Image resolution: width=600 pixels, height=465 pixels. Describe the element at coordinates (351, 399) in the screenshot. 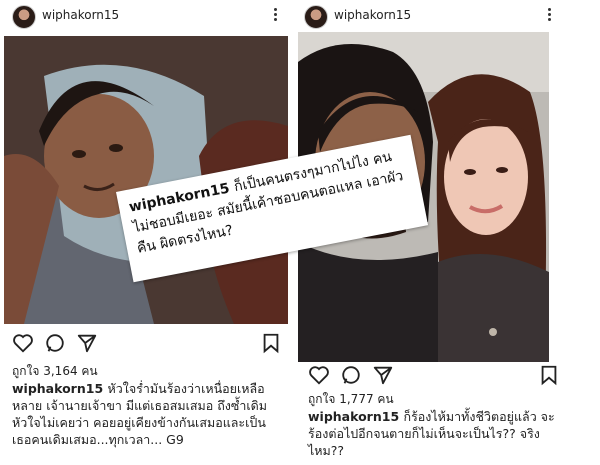

I see `like-count: ถูกใจ 1,777 คน` at that location.